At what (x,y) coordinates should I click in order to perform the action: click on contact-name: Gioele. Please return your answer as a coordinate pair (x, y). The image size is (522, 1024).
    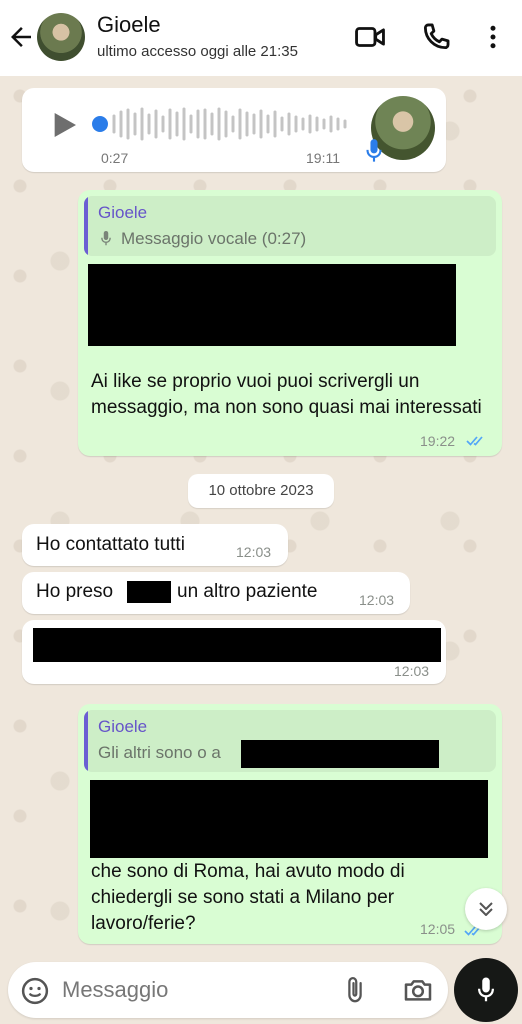
    Looking at the image, I should click on (129, 25).